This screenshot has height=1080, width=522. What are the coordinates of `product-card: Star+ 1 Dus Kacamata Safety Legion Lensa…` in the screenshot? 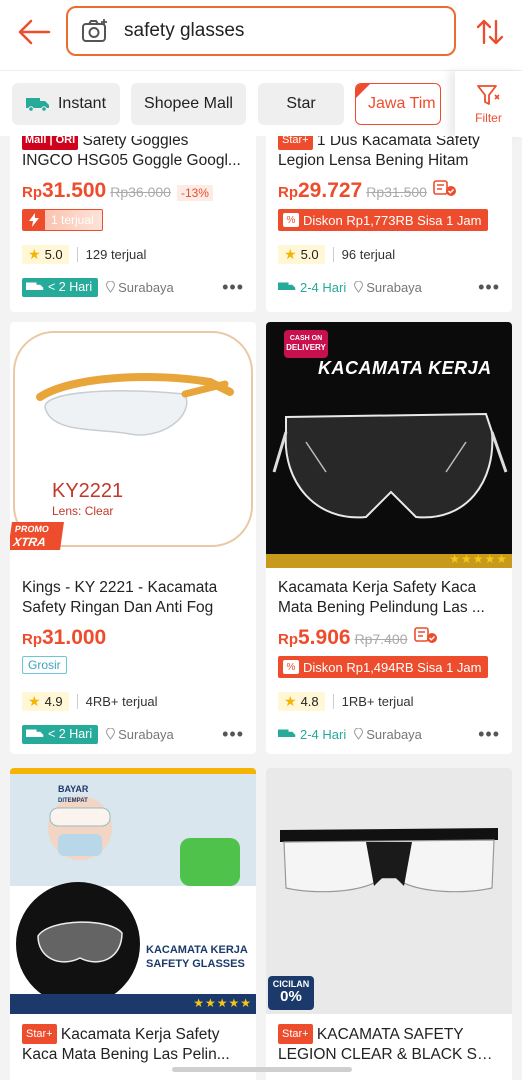 It's located at (389, 224).